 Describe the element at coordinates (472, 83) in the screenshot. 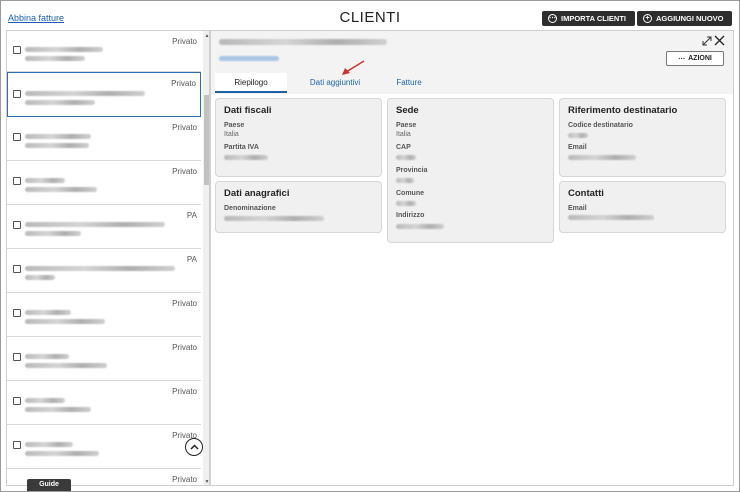

I see `detail-tabs: Riepilogo Dati aggiuntivi Fatture` at that location.